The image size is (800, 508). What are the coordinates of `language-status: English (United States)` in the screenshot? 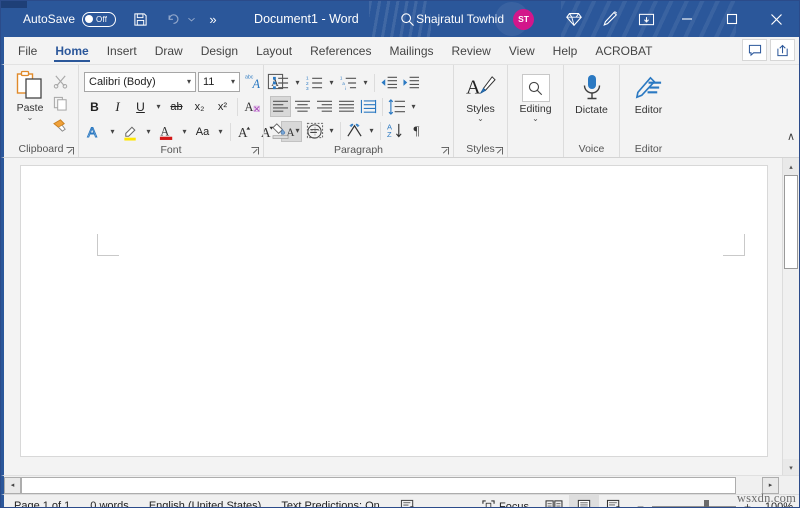 It's located at (205, 501).